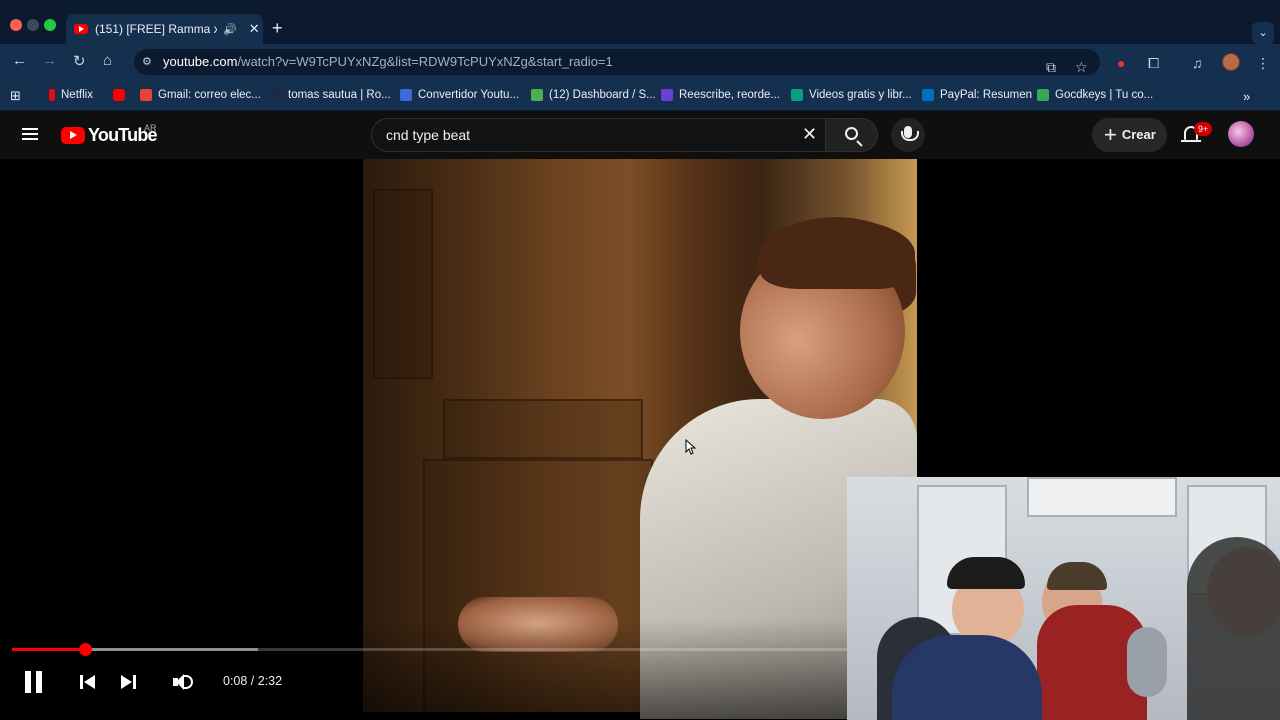 The width and height of the screenshot is (1280, 720). I want to click on tab-close-icon: ✕, so click(254, 29).